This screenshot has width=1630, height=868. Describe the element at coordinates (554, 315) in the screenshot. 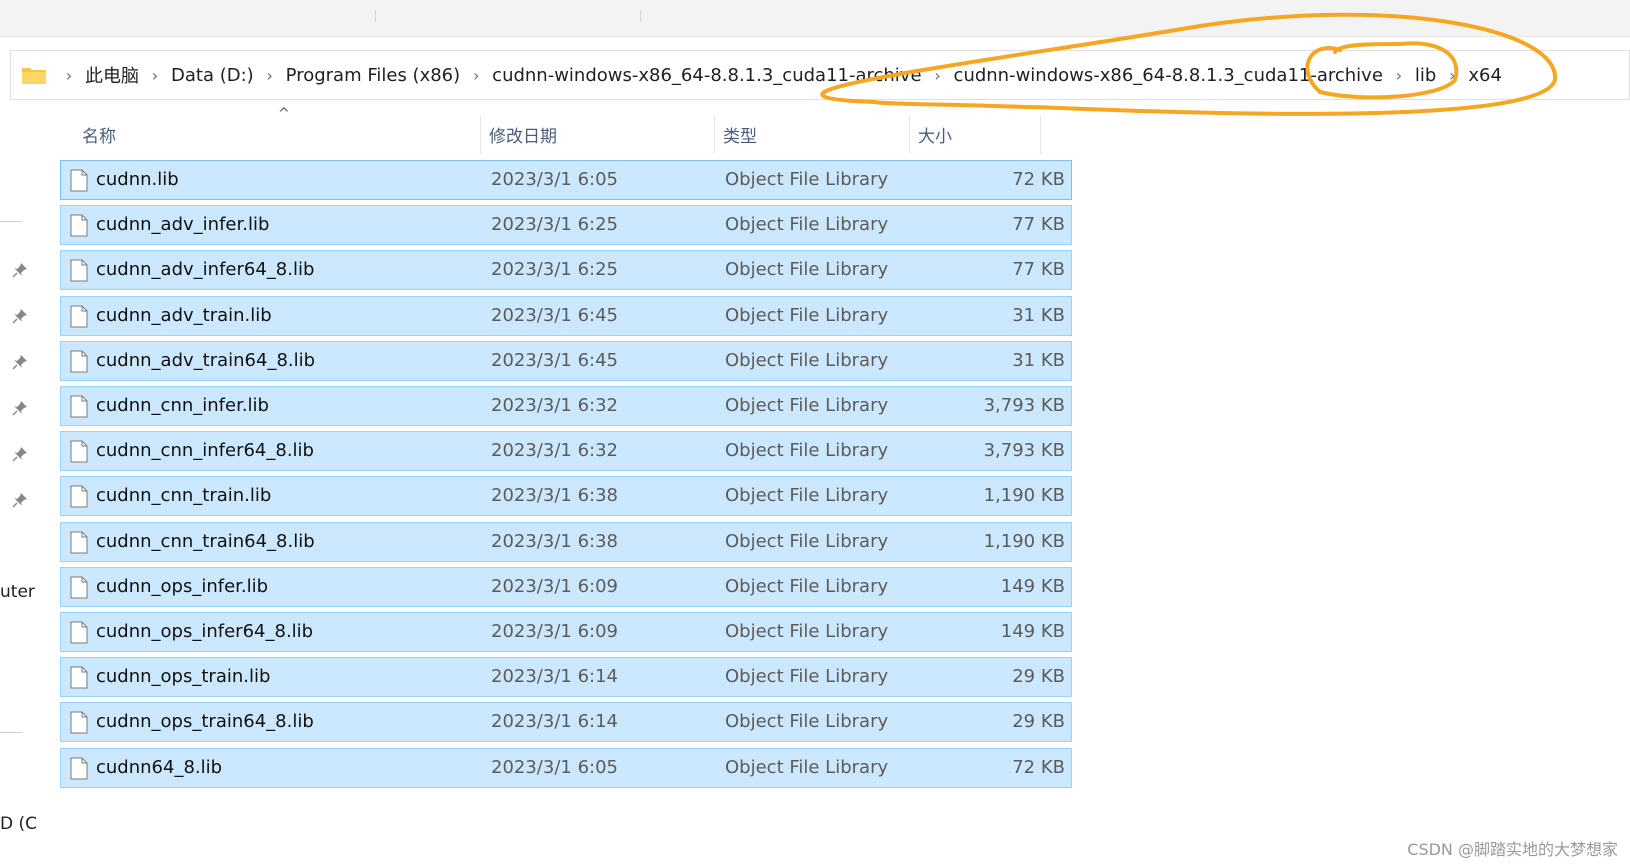

I see `file-date: 2023/3/1 6:45` at that location.